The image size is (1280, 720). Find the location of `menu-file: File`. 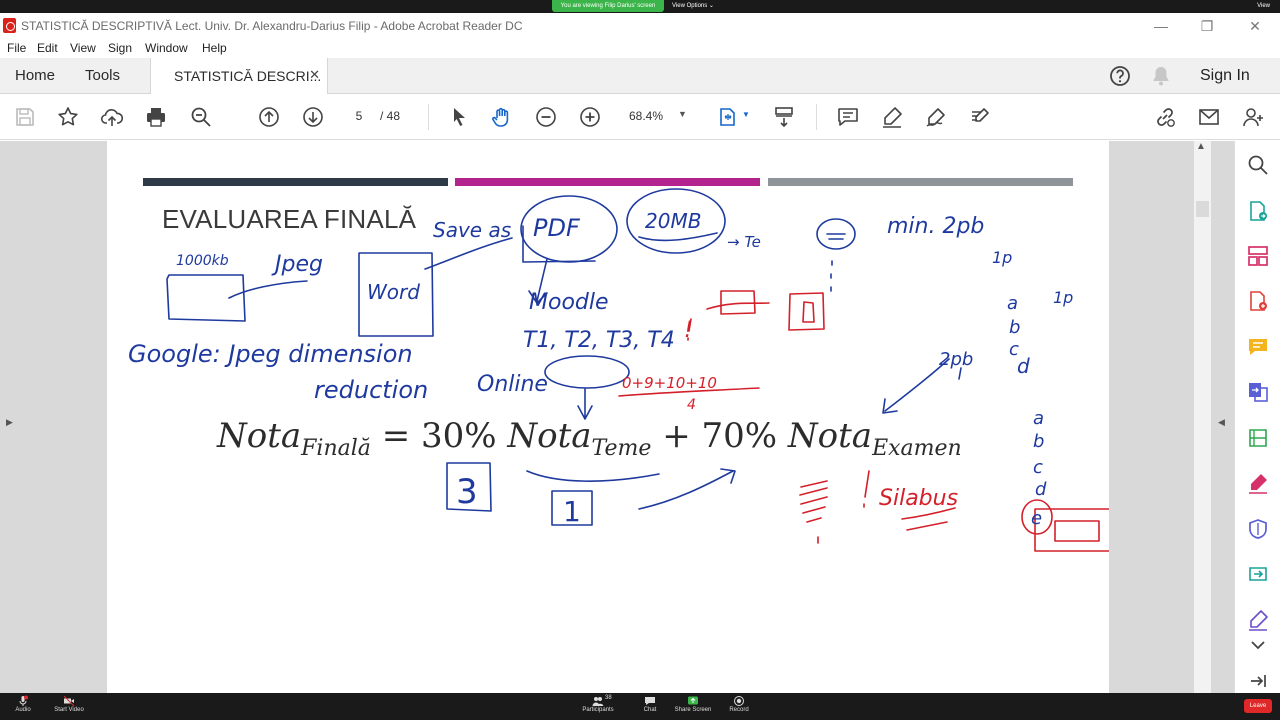

menu-file: File is located at coordinates (16, 48).